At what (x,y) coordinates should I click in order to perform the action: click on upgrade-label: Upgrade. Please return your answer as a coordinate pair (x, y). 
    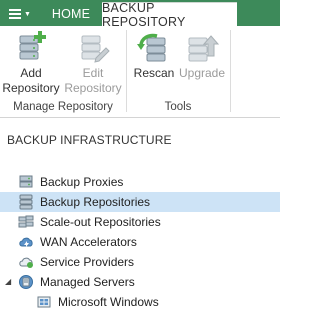
    Looking at the image, I should click on (202, 73).